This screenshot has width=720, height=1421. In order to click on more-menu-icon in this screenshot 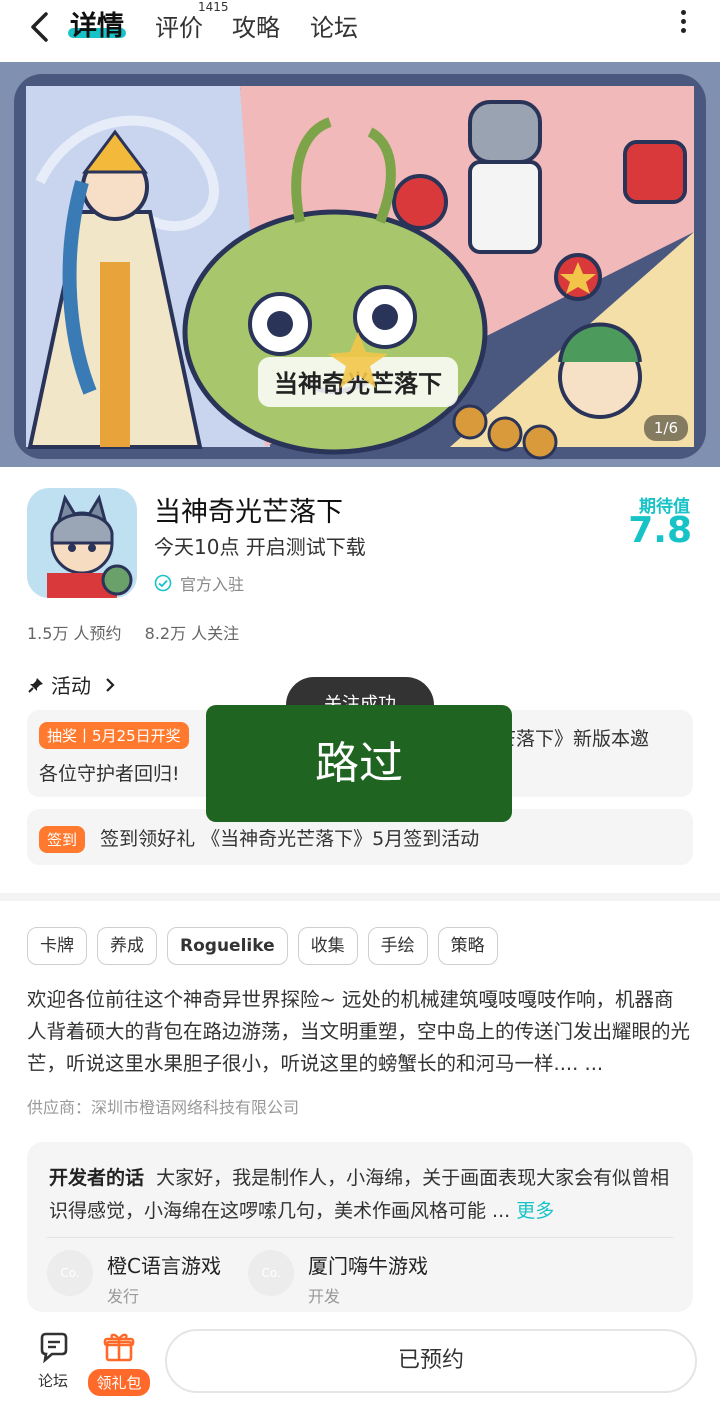, I will do `click(683, 23)`.